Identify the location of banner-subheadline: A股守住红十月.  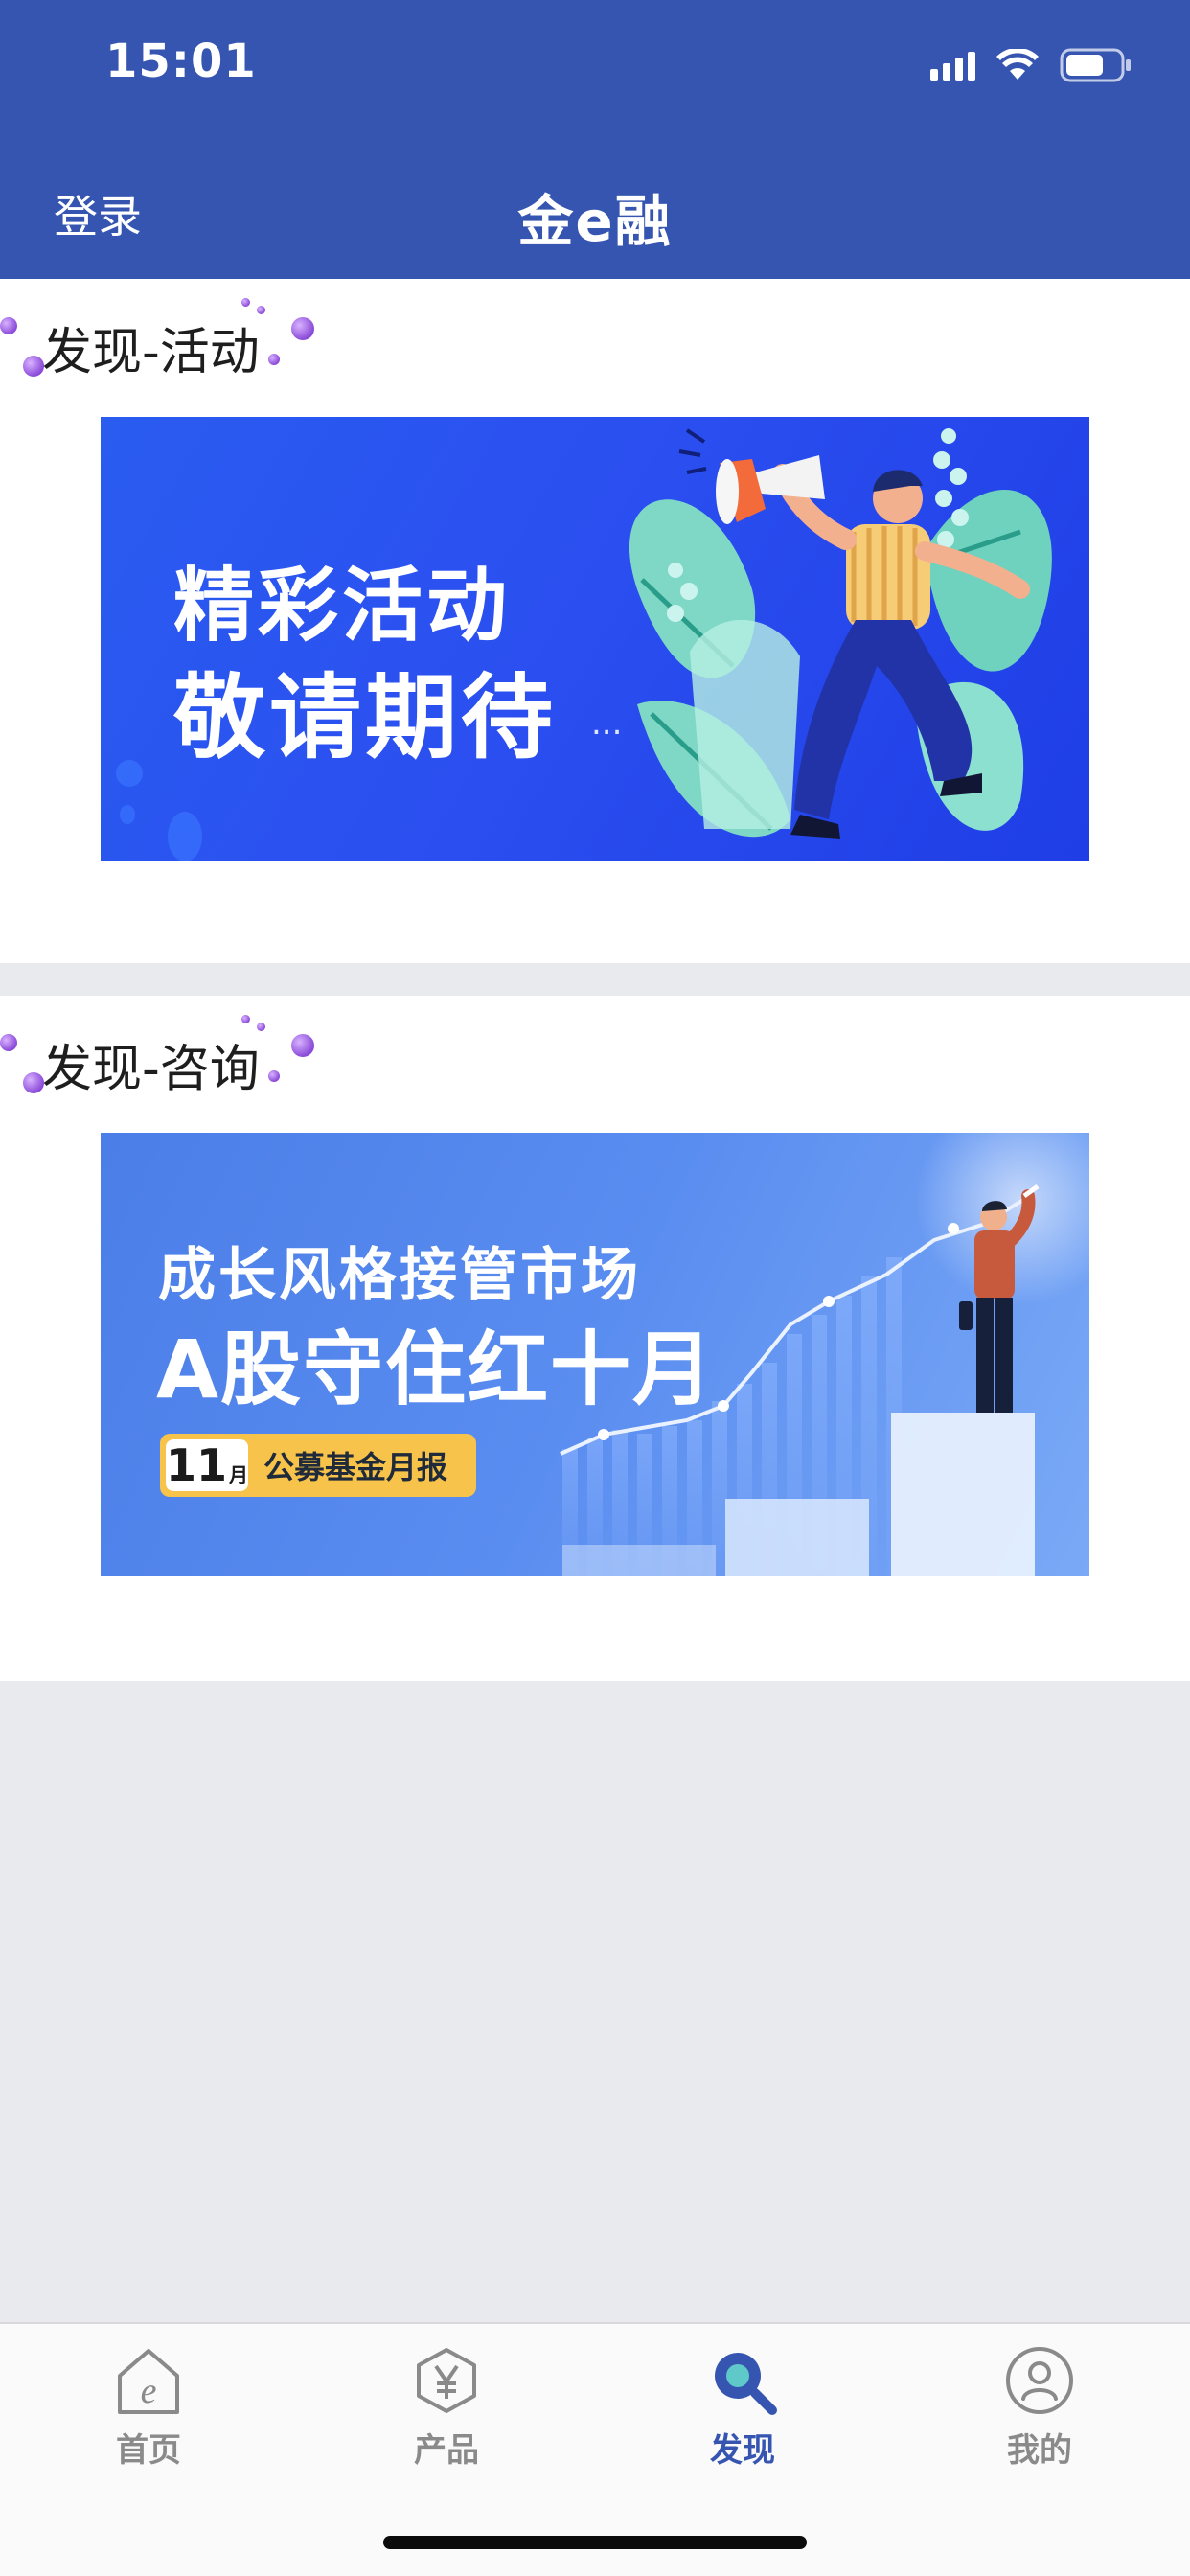
(436, 1369).